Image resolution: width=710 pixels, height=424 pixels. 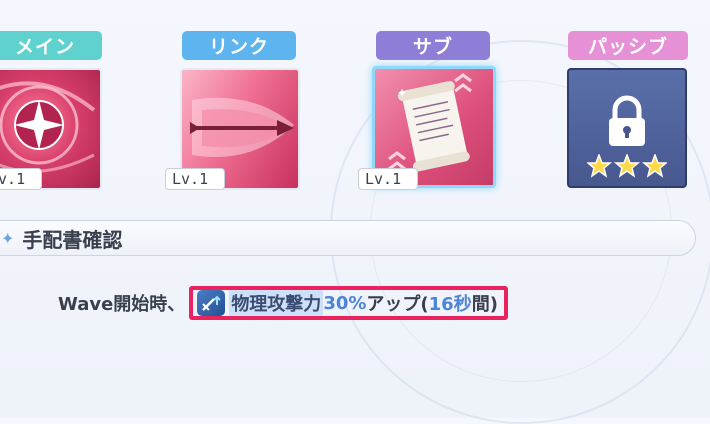 What do you see at coordinates (628, 45) in the screenshot?
I see `tab-passive: パッシブ` at bounding box center [628, 45].